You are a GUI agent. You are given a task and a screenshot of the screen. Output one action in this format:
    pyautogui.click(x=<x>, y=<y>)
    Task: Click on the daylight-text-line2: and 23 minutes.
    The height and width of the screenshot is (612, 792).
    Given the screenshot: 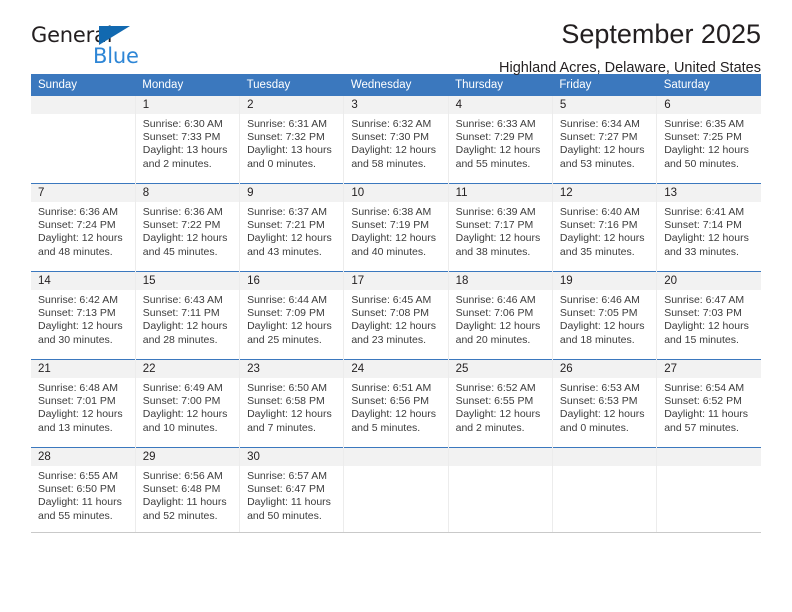 What is the action you would take?
    pyautogui.click(x=389, y=339)
    